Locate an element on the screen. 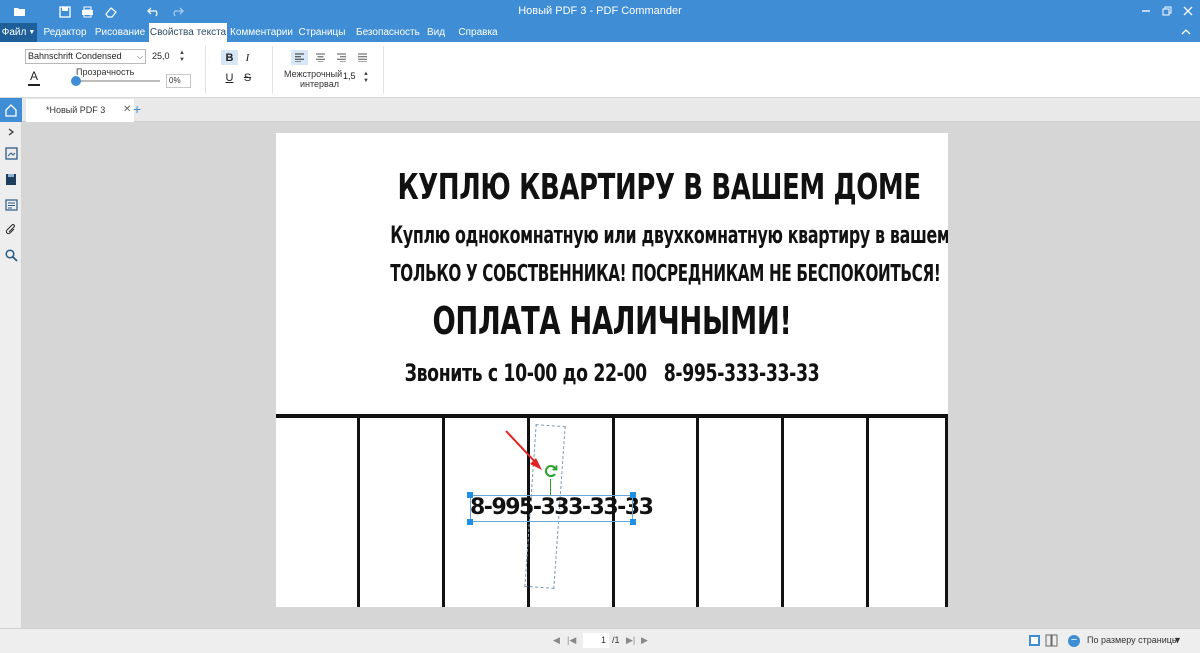 Image resolution: width=1200 pixels, height=653 pixels. close-icon: ✕ is located at coordinates (127, 110).